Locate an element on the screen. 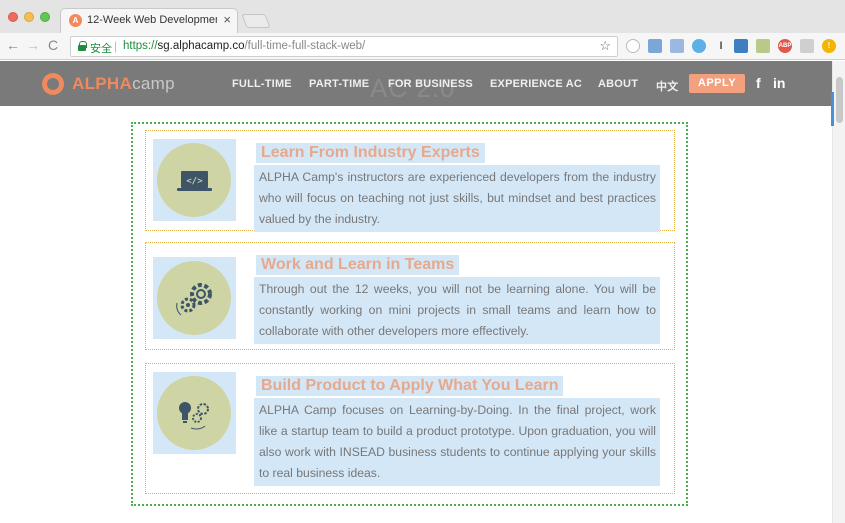 The image size is (845, 523). bookmark-star-icon: ☆ is located at coordinates (605, 46).